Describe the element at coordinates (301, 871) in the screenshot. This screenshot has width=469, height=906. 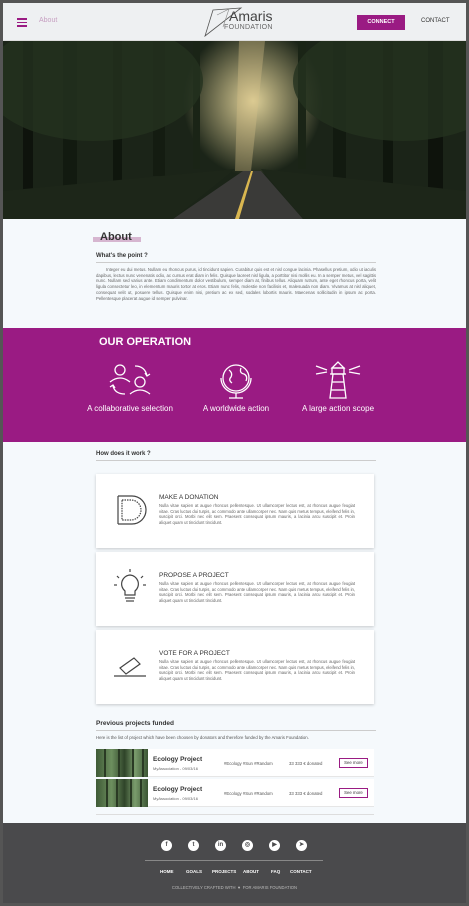
I see `footer-link-contact: CONTACT` at that location.